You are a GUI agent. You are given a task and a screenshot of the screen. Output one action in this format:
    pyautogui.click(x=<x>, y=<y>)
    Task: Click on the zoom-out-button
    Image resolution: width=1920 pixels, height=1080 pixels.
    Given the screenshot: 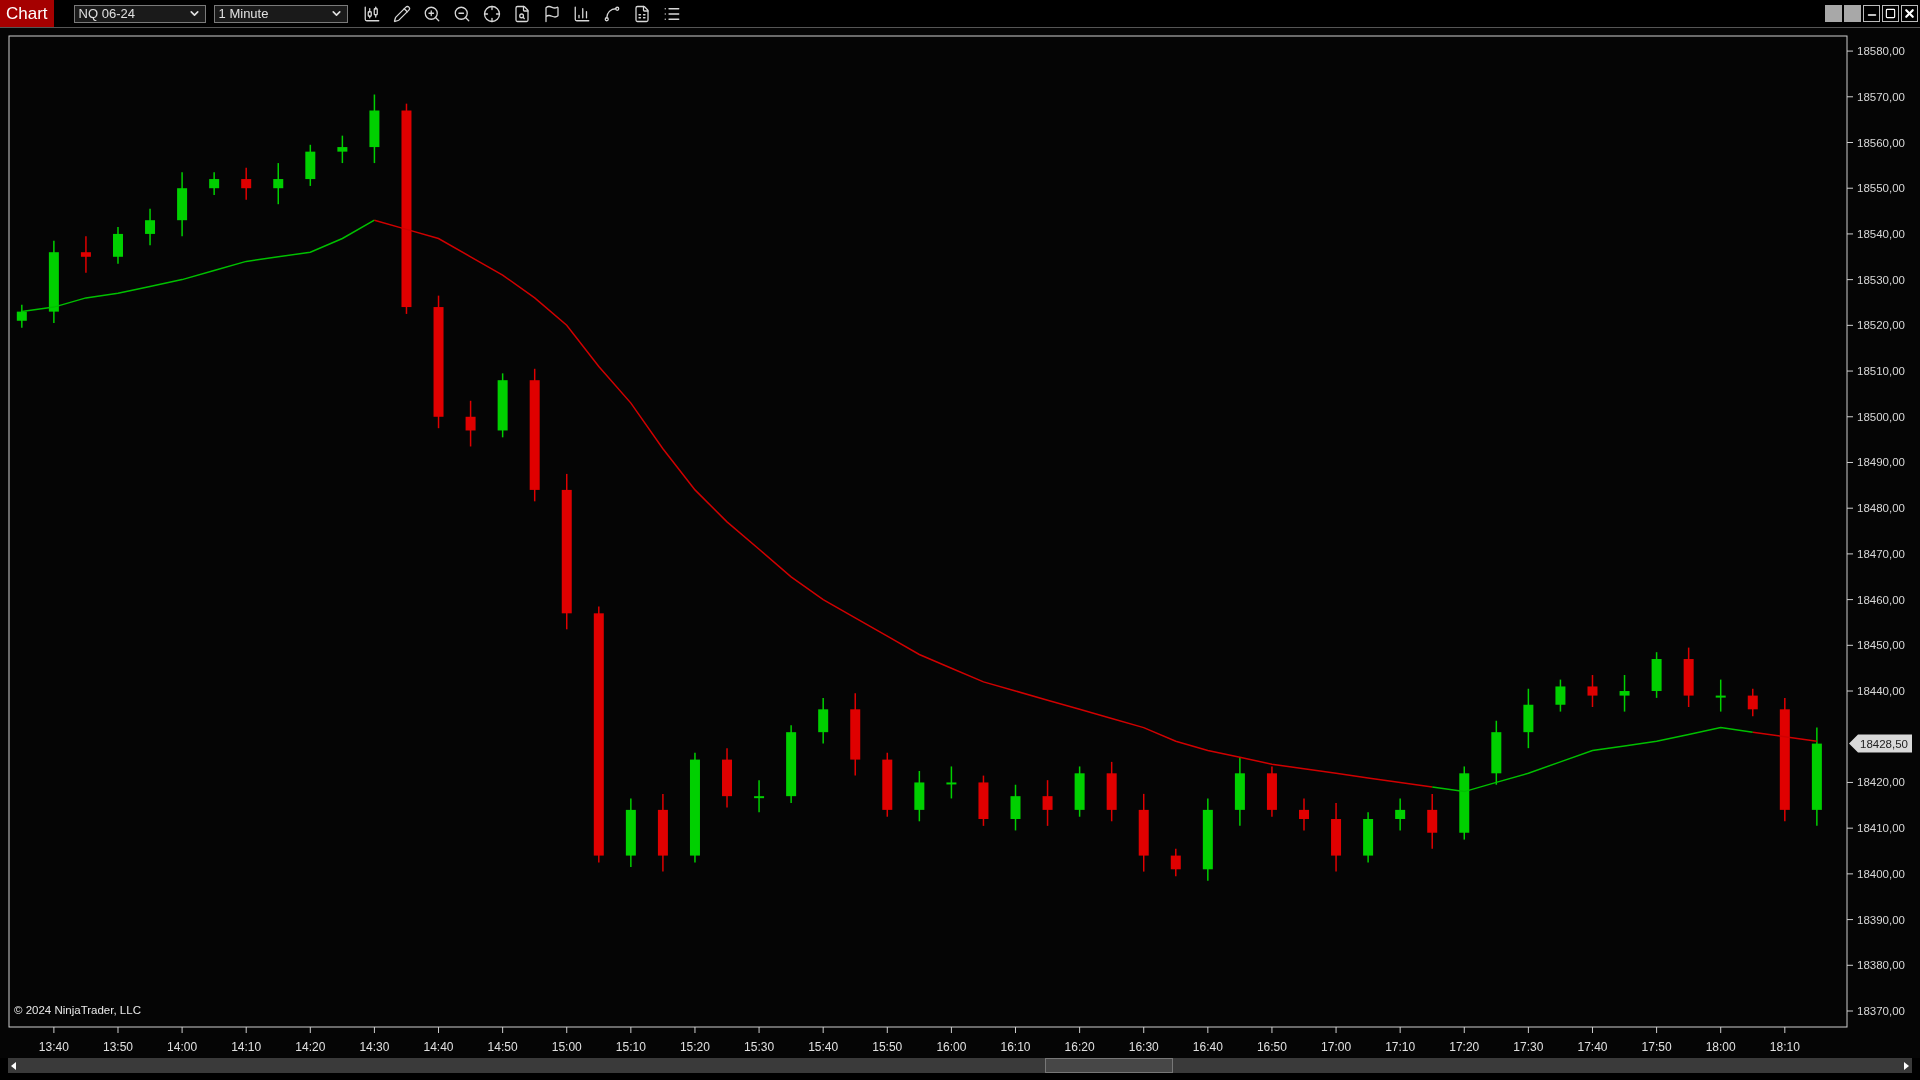 What is the action you would take?
    pyautogui.click(x=462, y=13)
    